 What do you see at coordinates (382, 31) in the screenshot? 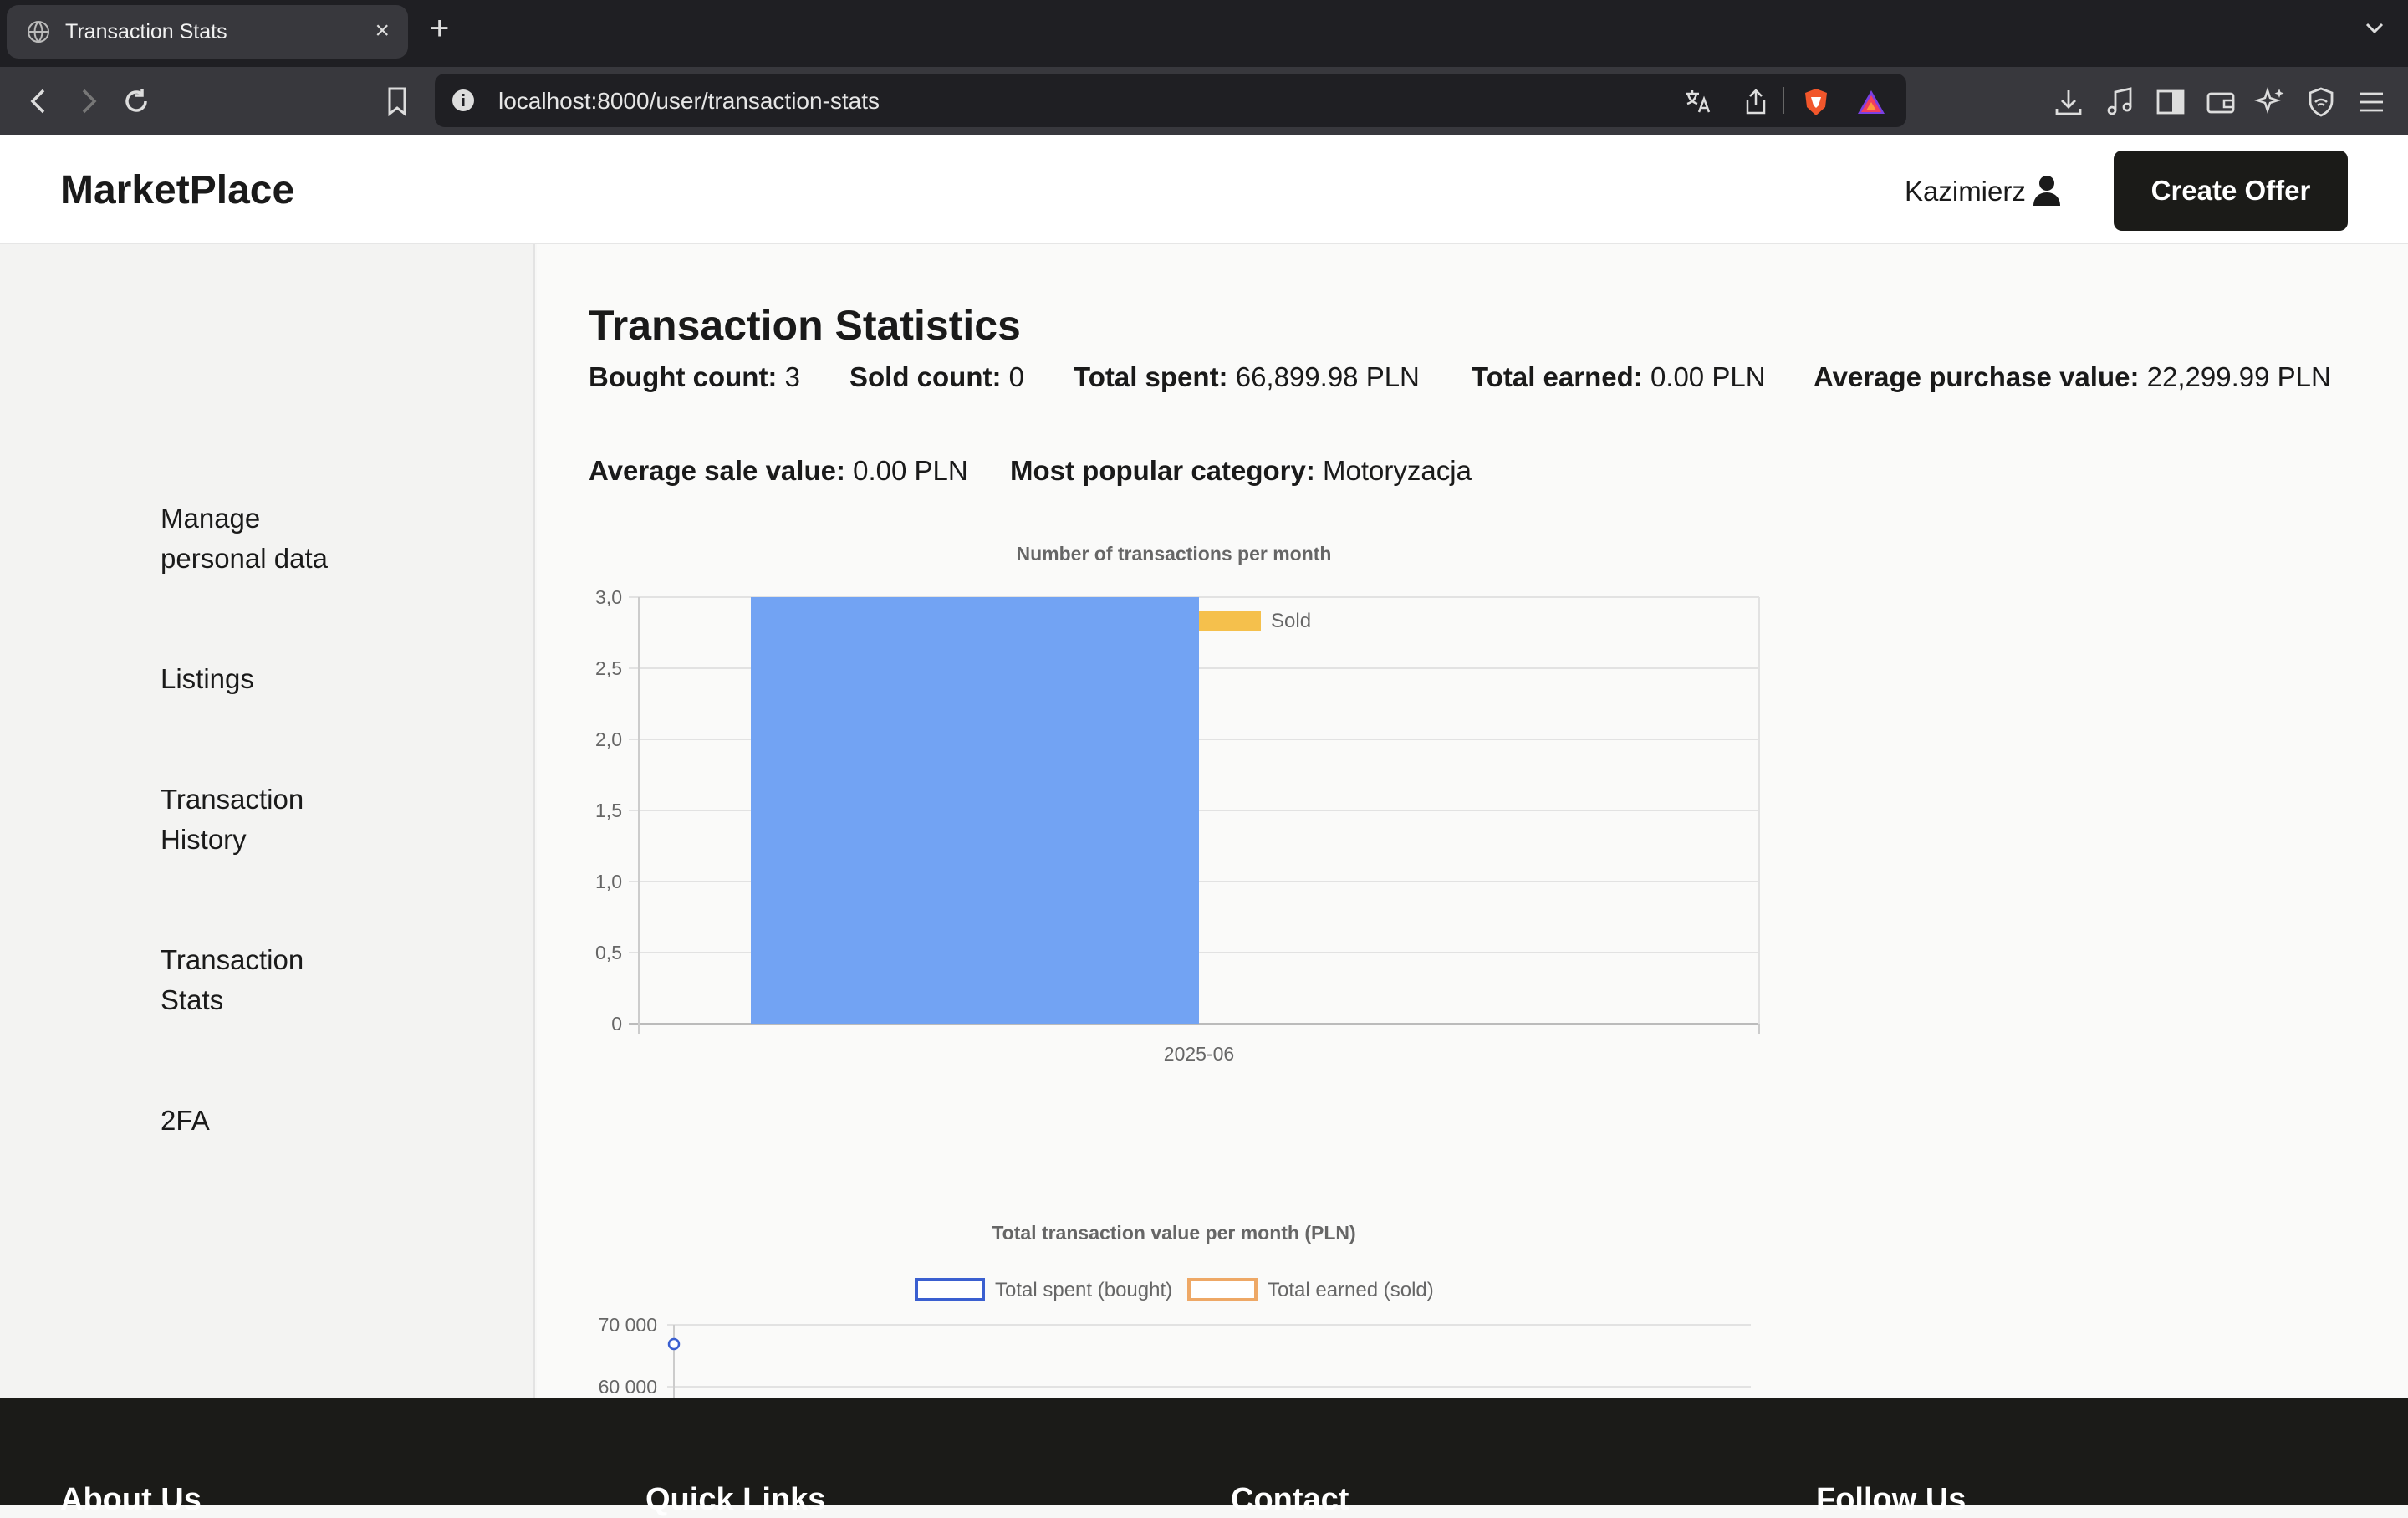
I see `tab-close-icon: ×` at bounding box center [382, 31].